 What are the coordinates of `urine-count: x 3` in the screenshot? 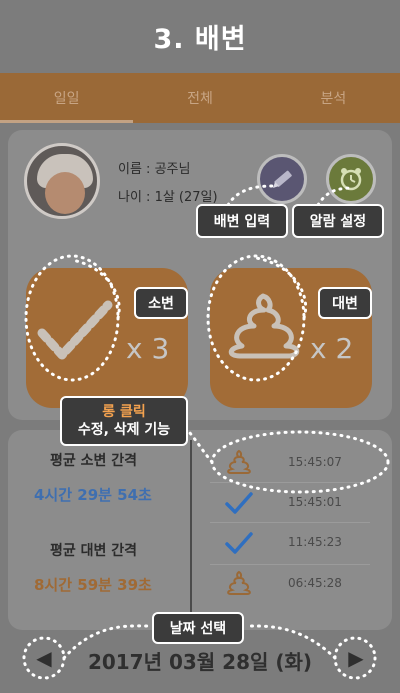 It's located at (148, 348).